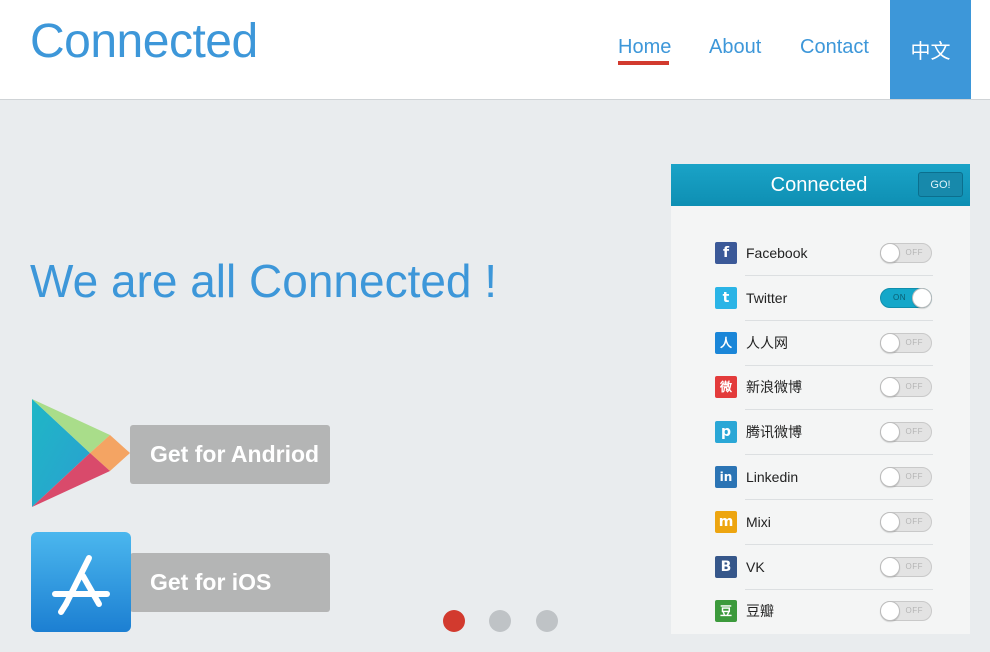 The image size is (990, 652). Describe the element at coordinates (940, 184) in the screenshot. I see `go-button: GO!` at that location.